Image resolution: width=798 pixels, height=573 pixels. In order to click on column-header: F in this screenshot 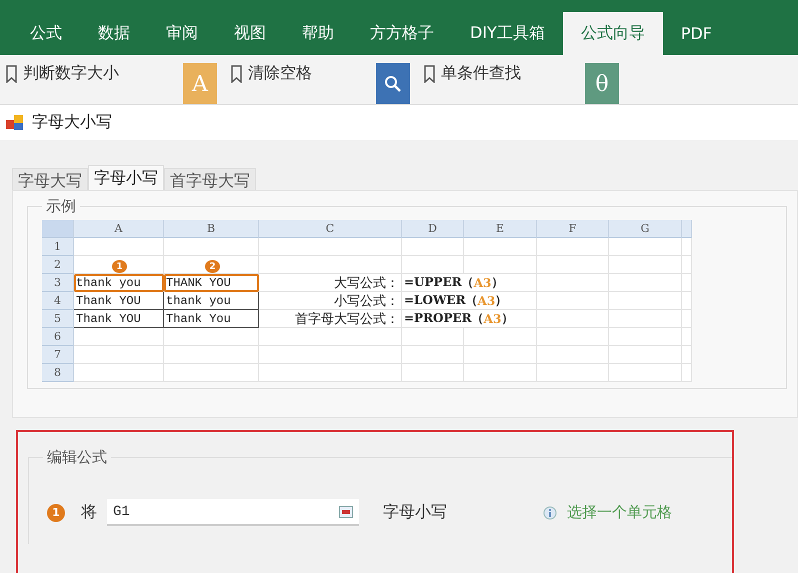, I will do `click(573, 229)`.